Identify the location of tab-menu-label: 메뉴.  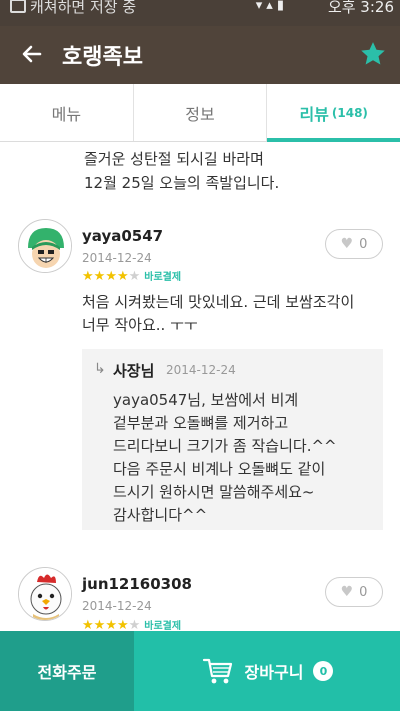
(66, 114).